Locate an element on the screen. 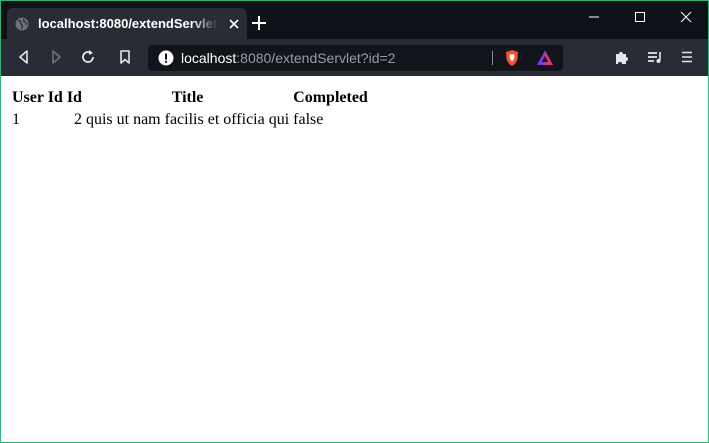 The image size is (709, 443). reload-icon is located at coordinates (88, 57).